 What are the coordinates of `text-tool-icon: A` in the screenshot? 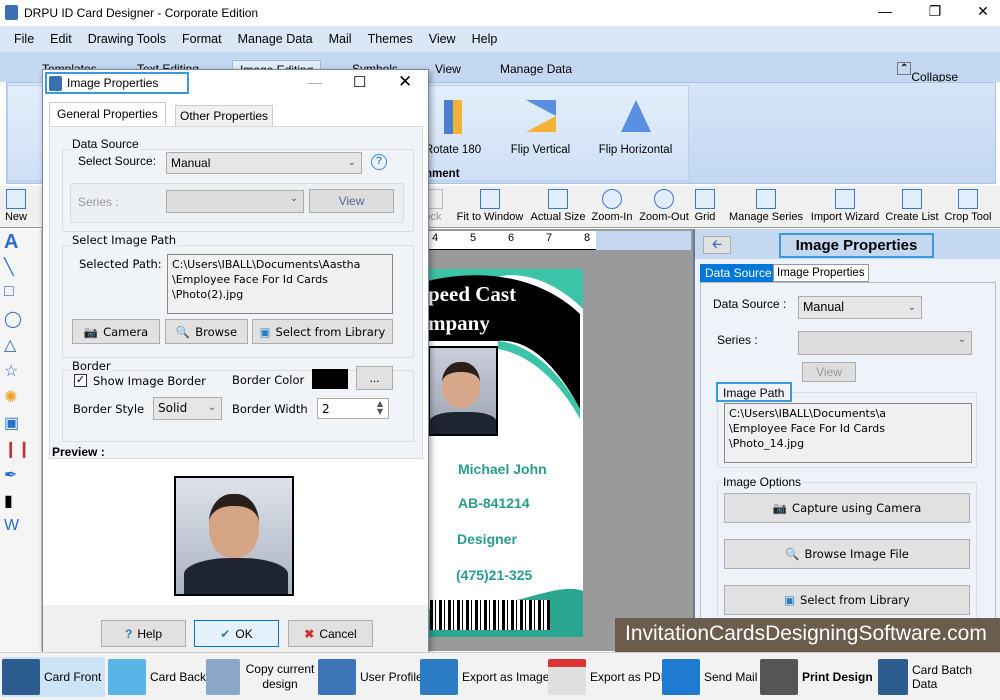 It's located at (20, 243).